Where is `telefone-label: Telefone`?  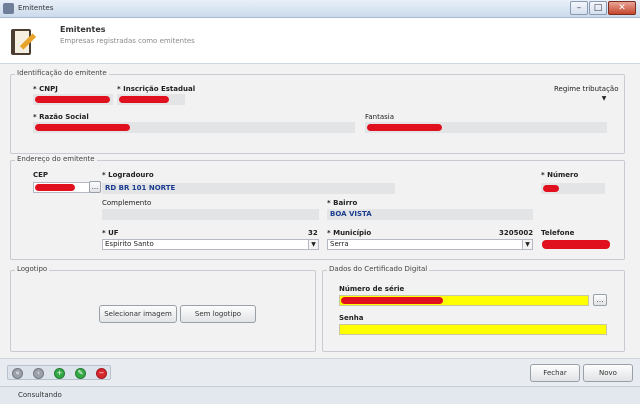
telefone-label: Telefone is located at coordinates (558, 233).